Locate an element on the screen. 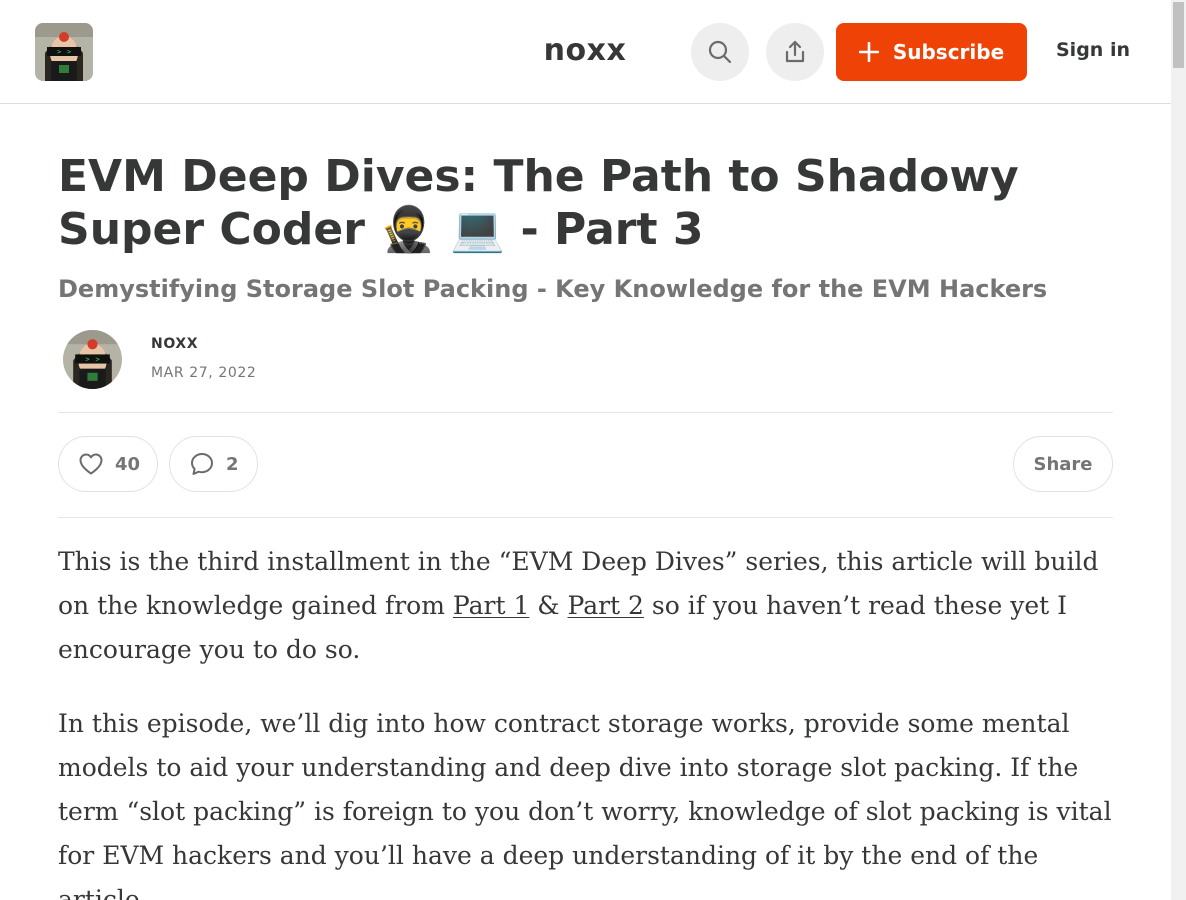 This screenshot has height=900, width=1186. share-button: Share is located at coordinates (1063, 464).